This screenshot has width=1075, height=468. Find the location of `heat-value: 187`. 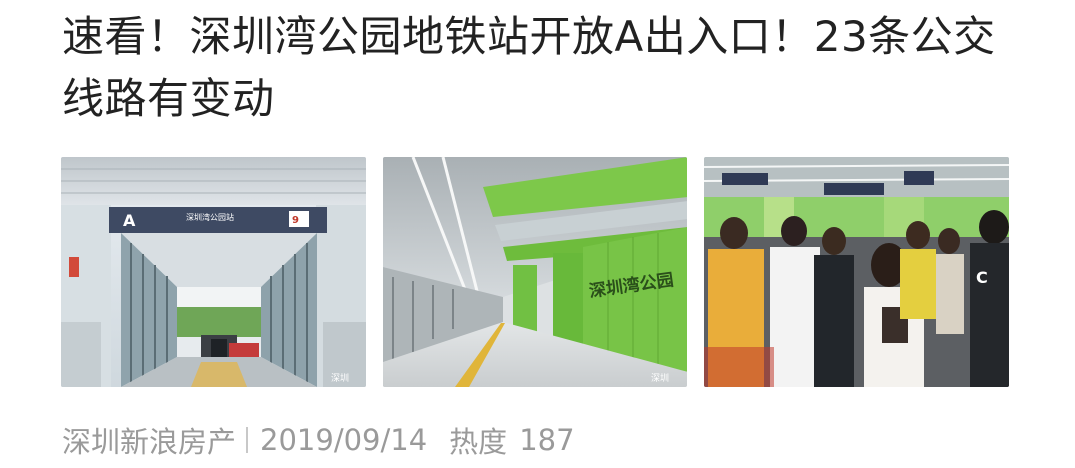

heat-value: 187 is located at coordinates (547, 440).